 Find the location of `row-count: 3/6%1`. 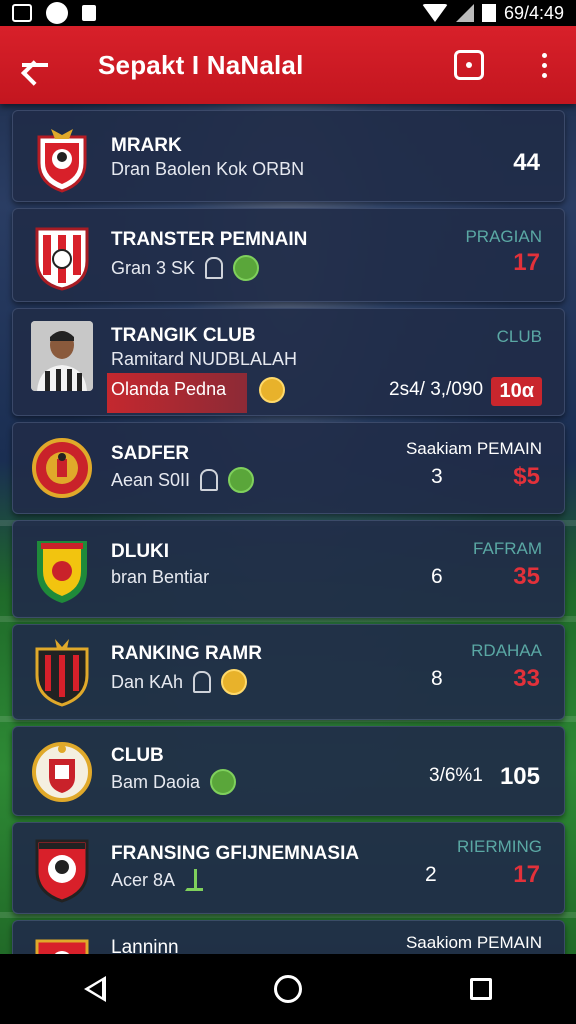

row-count: 3/6%1 is located at coordinates (456, 775).